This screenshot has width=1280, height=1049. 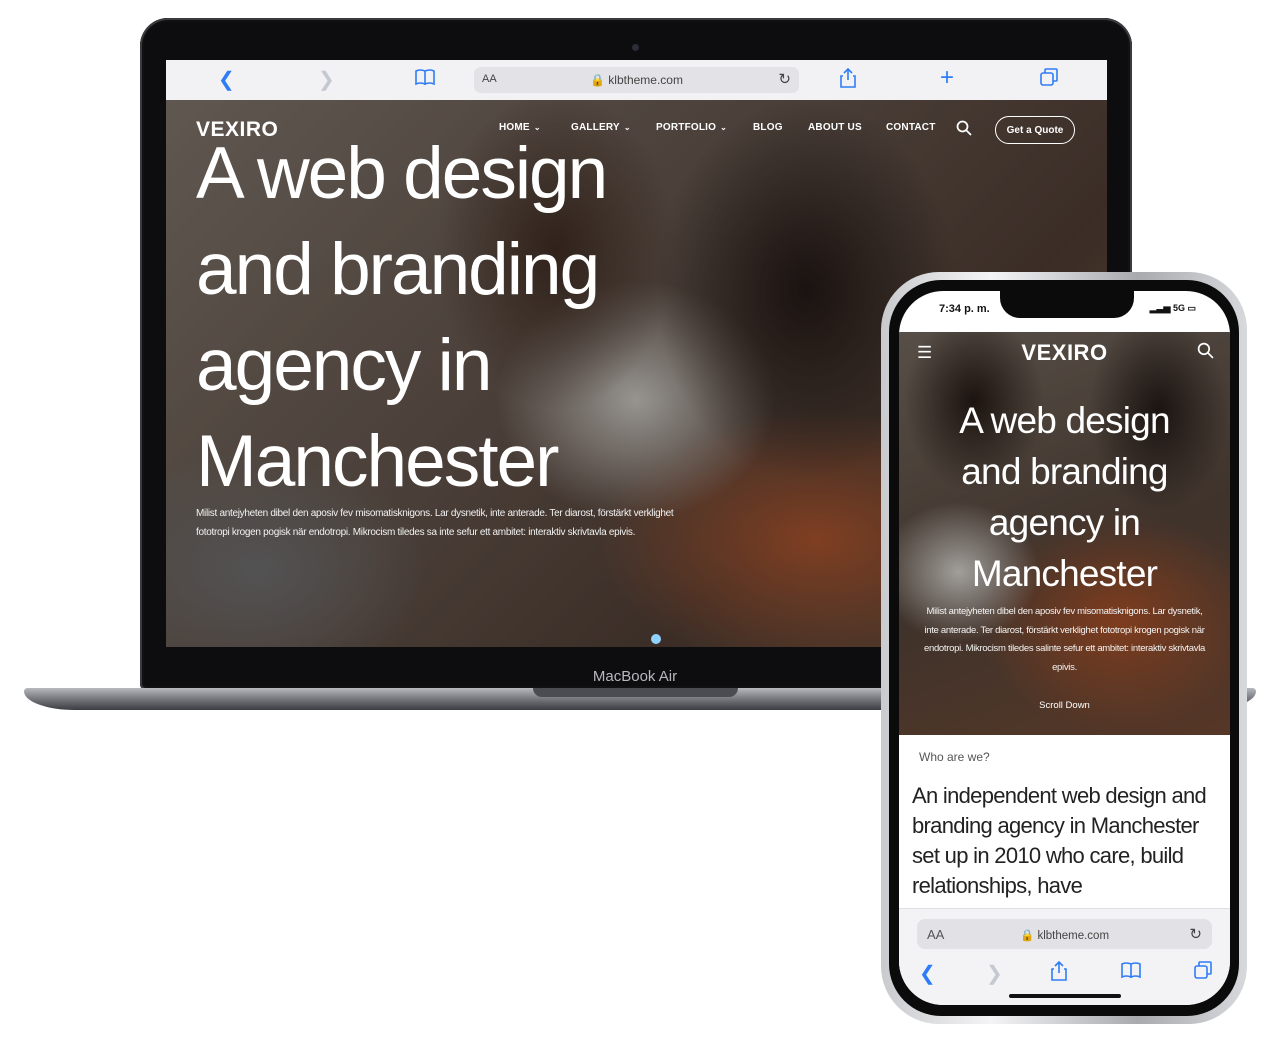 What do you see at coordinates (344, 365) in the screenshot?
I see `hero-headline-line: agency in` at bounding box center [344, 365].